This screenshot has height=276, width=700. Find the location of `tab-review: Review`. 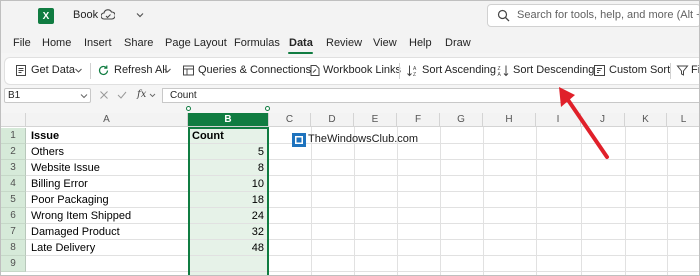

tab-review: Review is located at coordinates (344, 43).